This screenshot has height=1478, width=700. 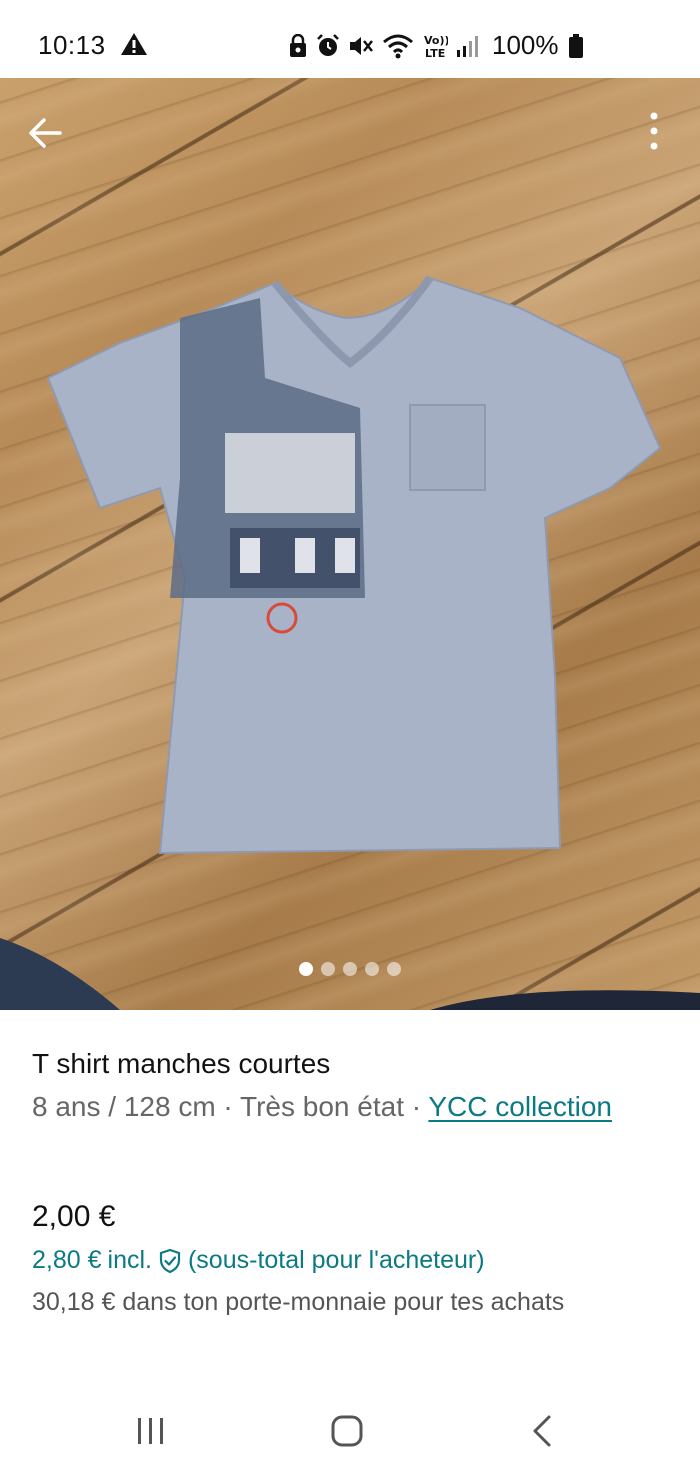 What do you see at coordinates (654, 133) in the screenshot?
I see `more-options-icon` at bounding box center [654, 133].